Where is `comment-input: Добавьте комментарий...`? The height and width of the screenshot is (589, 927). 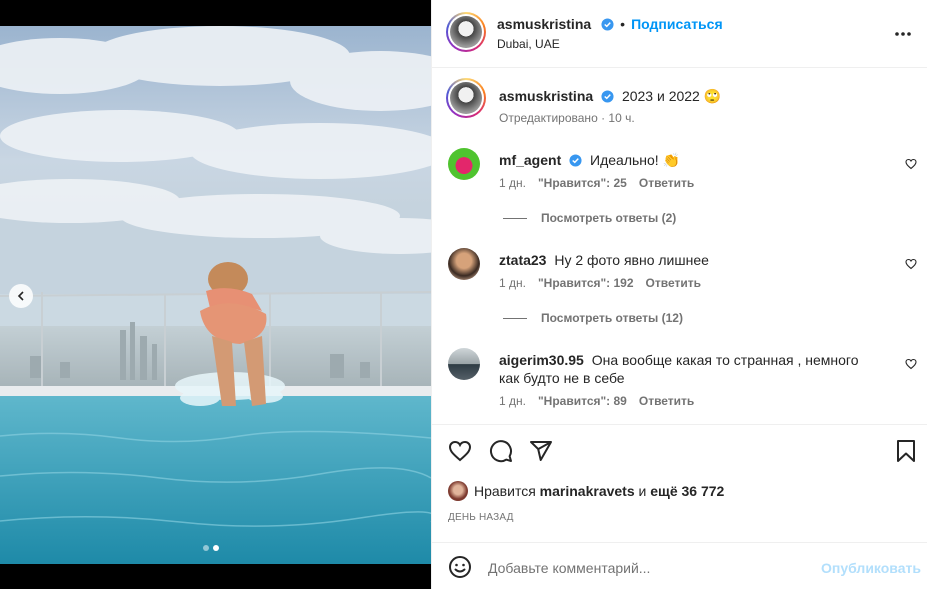 comment-input: Добавьте комментарий... is located at coordinates (569, 568).